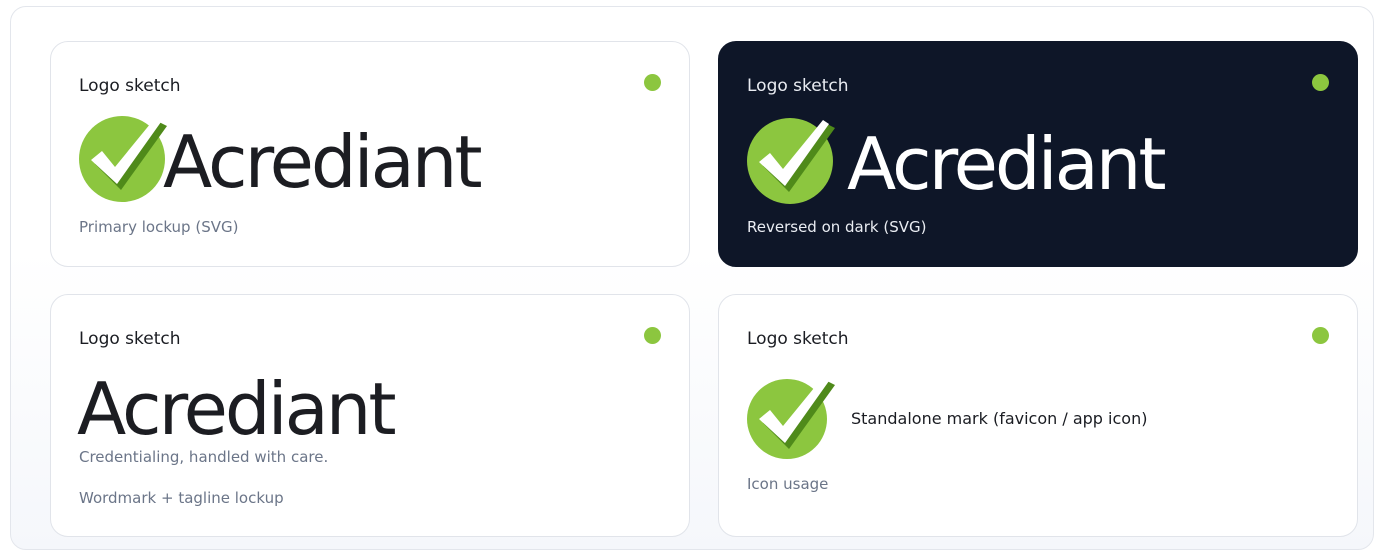 This screenshot has height=554, width=1380. What do you see at coordinates (181, 498) in the screenshot?
I see `card-caption: Wordmark + tagline lockup` at bounding box center [181, 498].